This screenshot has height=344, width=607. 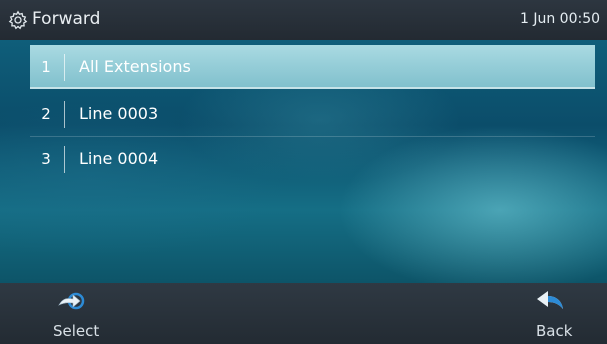 I want to click on select-button: Select, so click(x=76, y=313).